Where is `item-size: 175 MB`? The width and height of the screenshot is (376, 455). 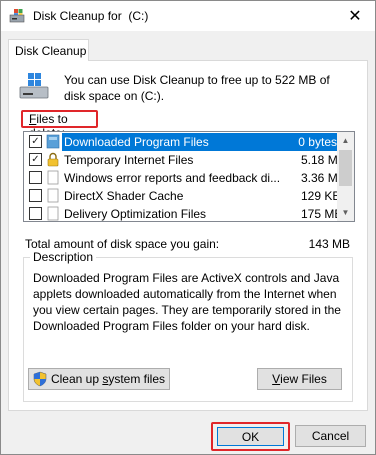
item-size: 175 MB is located at coordinates (322, 214).